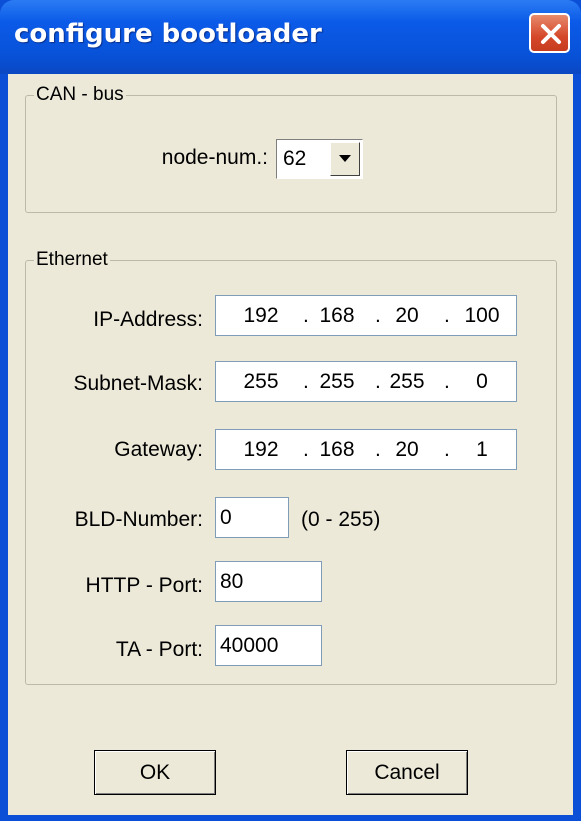 The height and width of the screenshot is (821, 581). Describe the element at coordinates (337, 315) in the screenshot. I see `ip-octet: 168` at that location.